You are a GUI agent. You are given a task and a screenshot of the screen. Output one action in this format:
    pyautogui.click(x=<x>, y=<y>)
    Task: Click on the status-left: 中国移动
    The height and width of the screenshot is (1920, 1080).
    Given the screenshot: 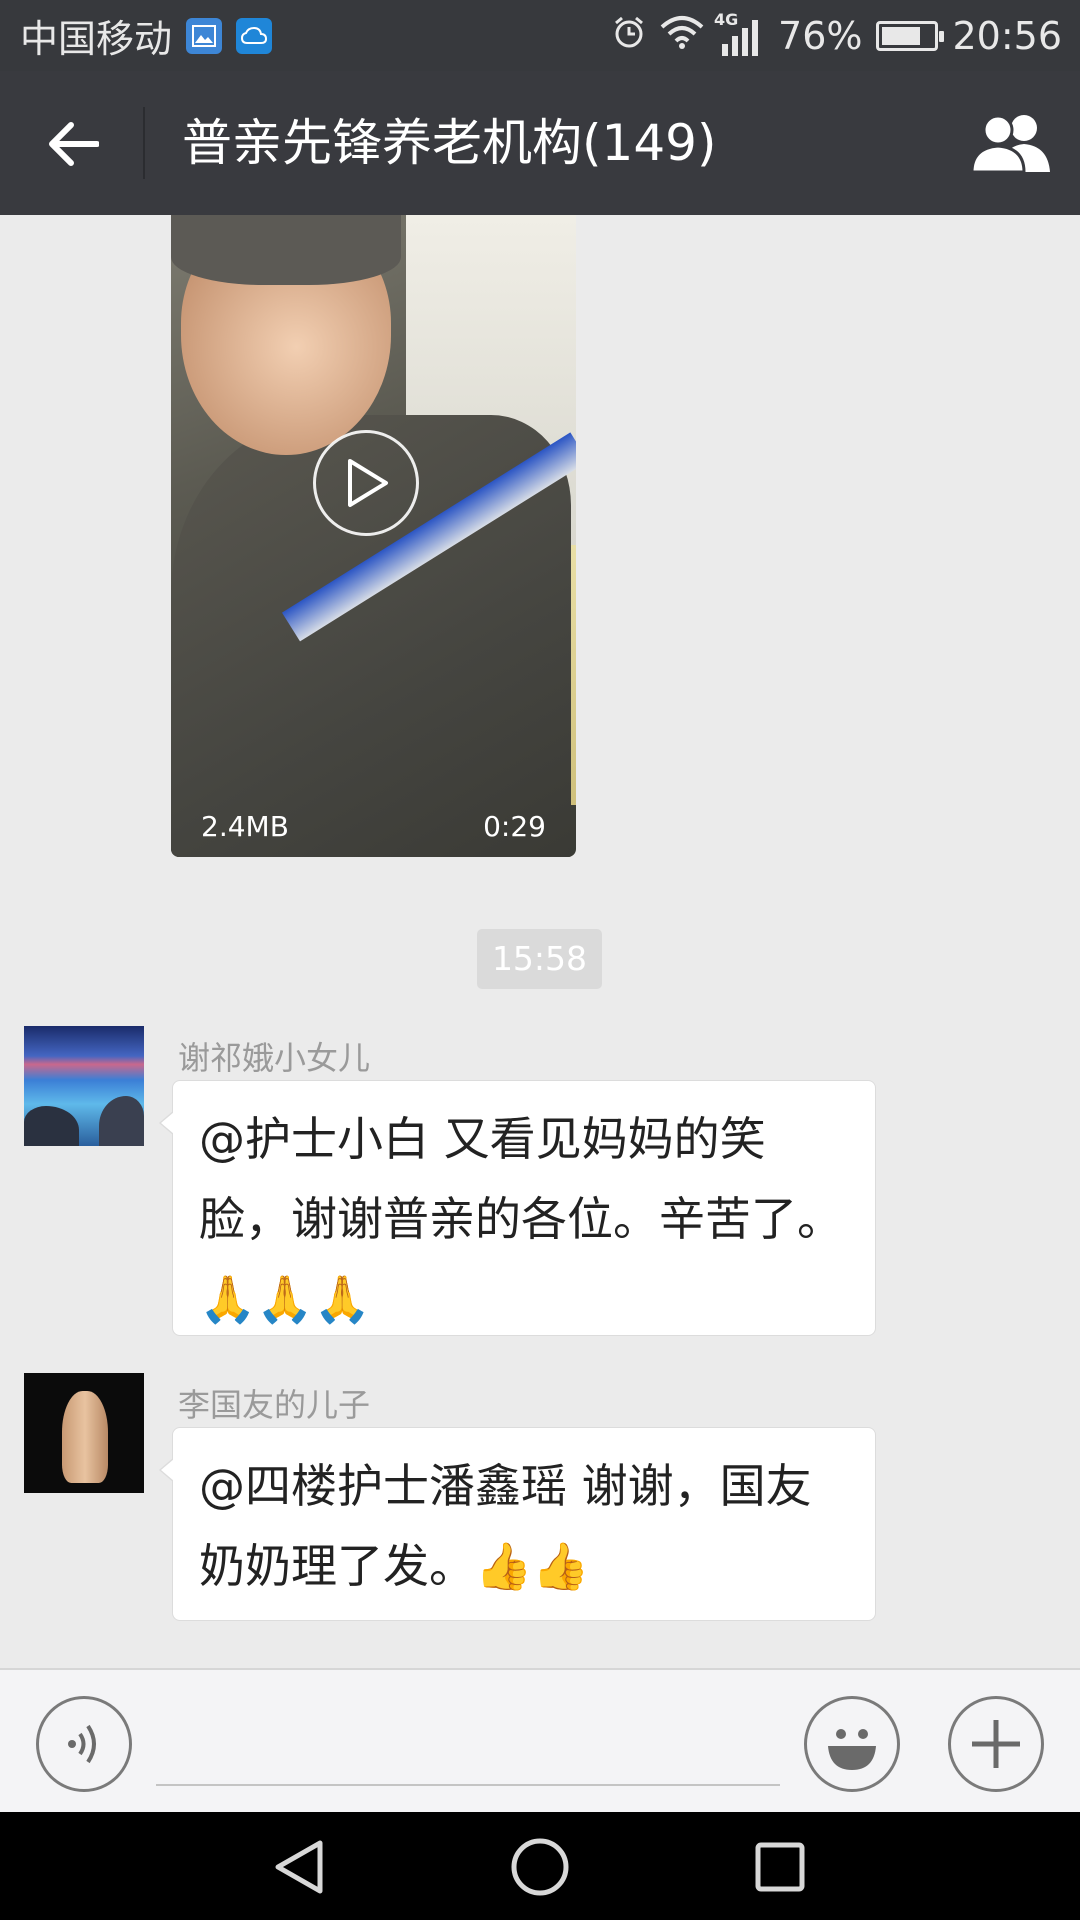 What is the action you would take?
    pyautogui.click(x=146, y=35)
    